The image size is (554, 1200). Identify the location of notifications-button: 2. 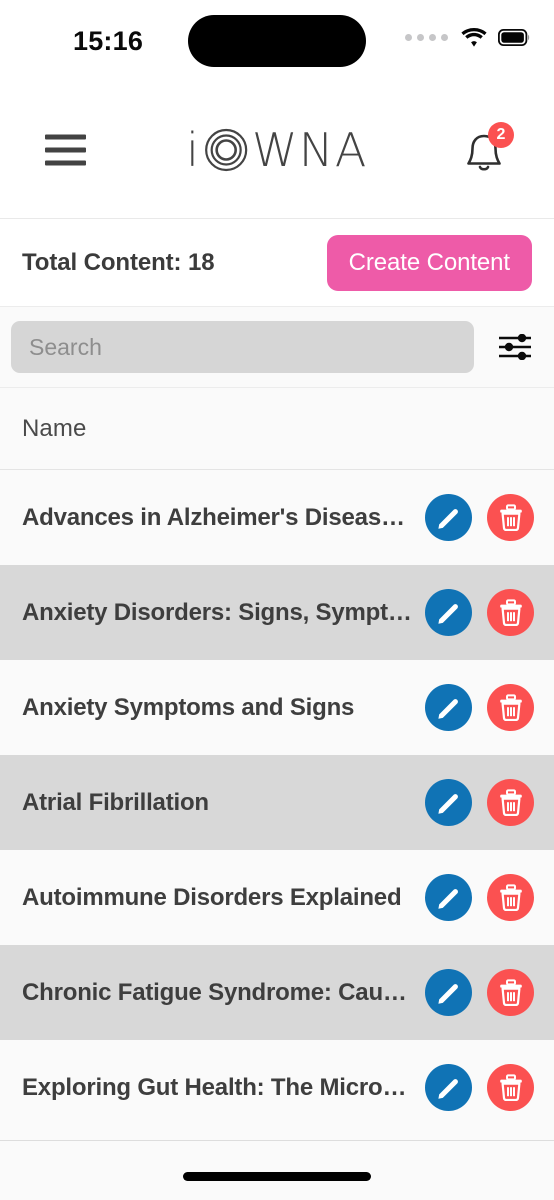
(487, 149).